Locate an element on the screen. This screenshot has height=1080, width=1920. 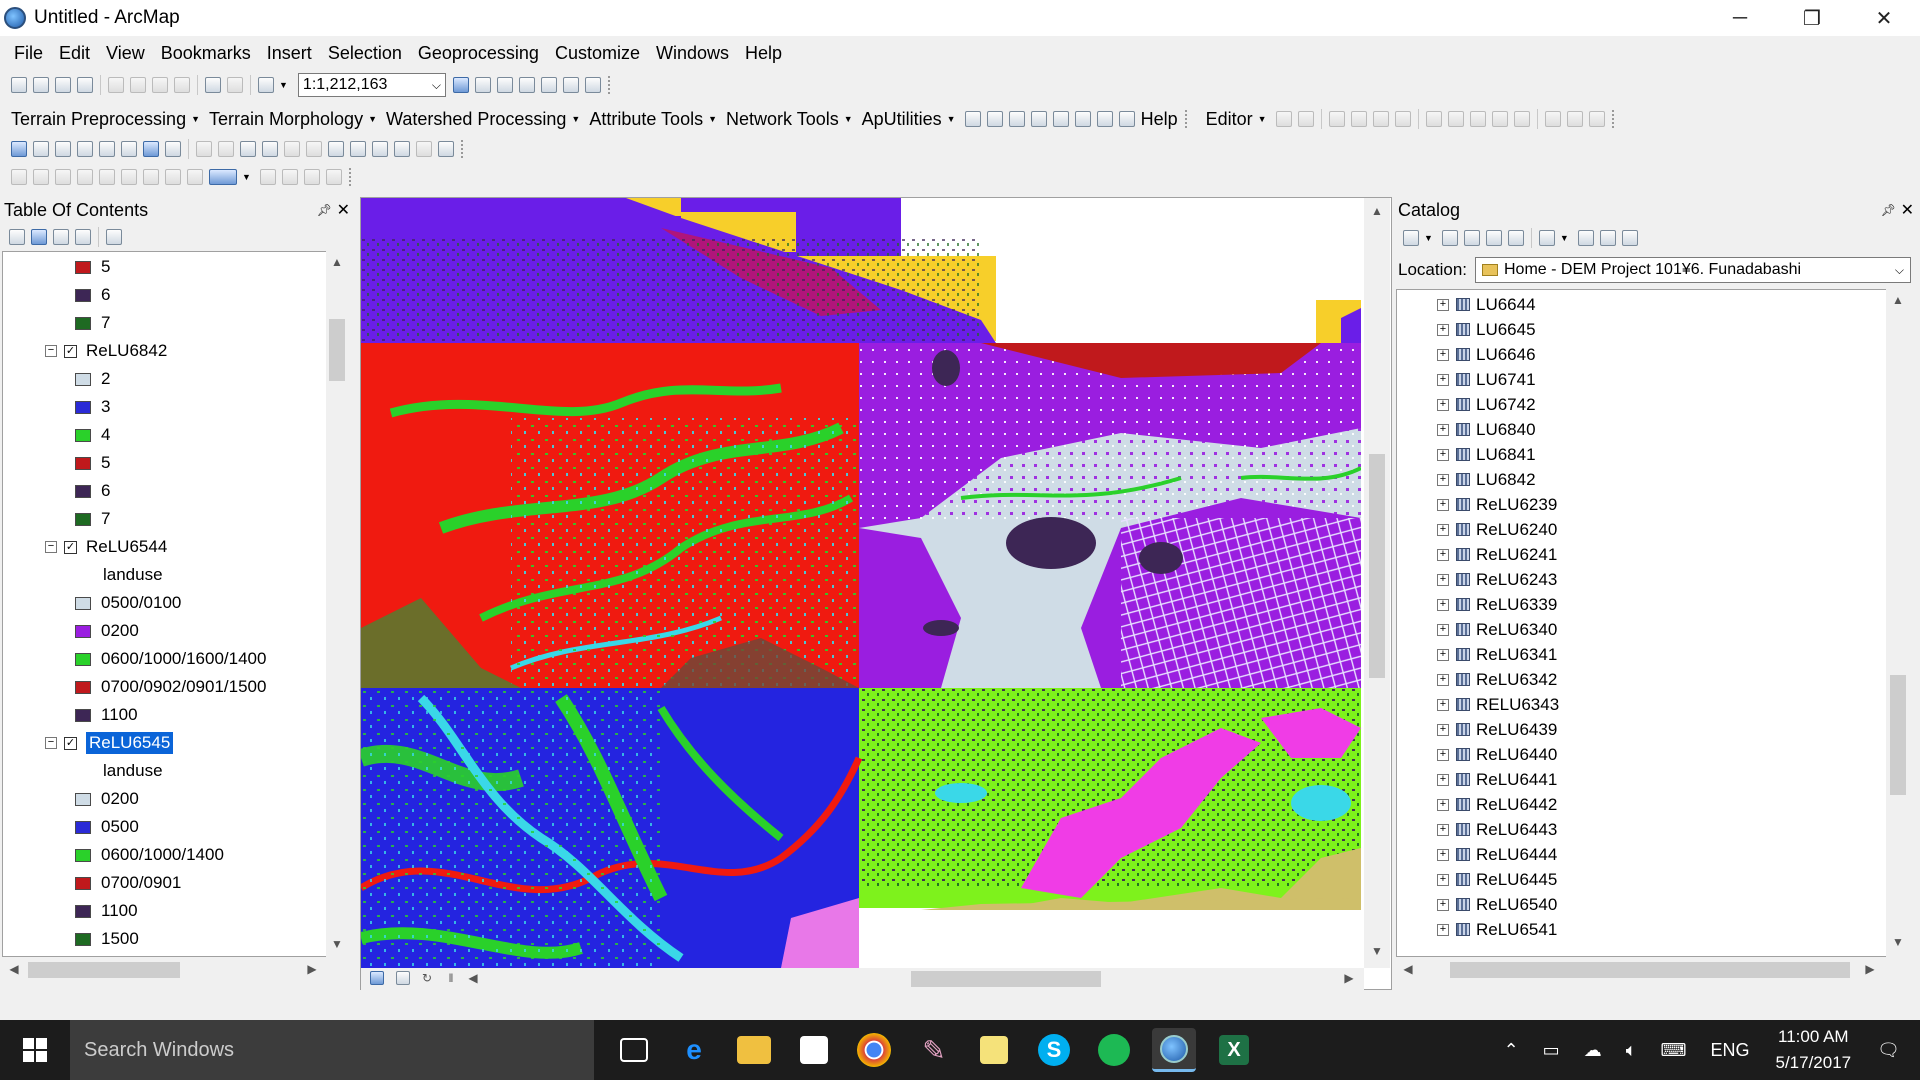
zoom-100-icon is located at coordinates (107, 177).